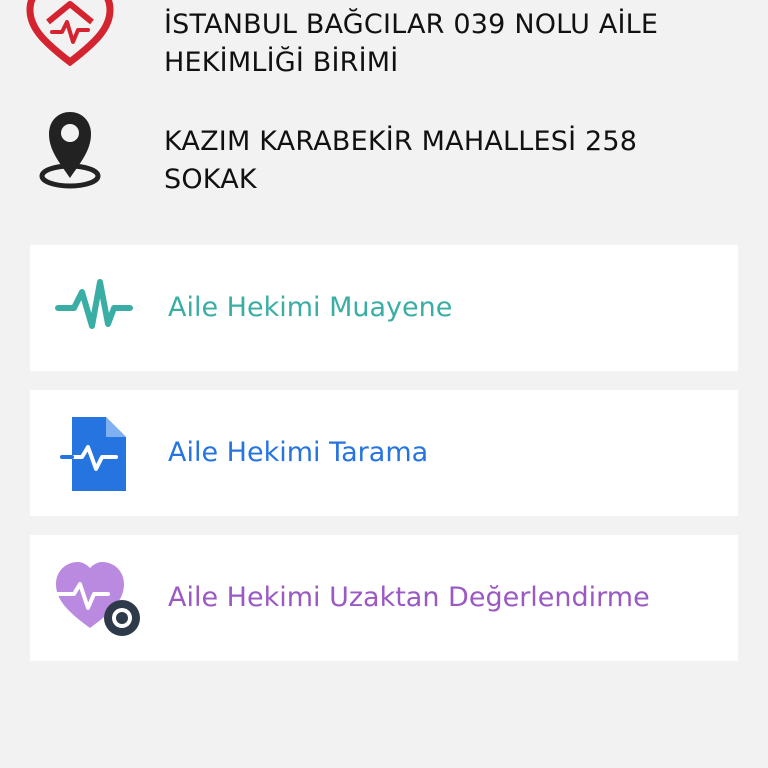 Image resolution: width=768 pixels, height=768 pixels. Describe the element at coordinates (409, 597) in the screenshot. I see `service-label-uzaktan: Aile Hekimi Uzaktan Değerlendirme` at that location.